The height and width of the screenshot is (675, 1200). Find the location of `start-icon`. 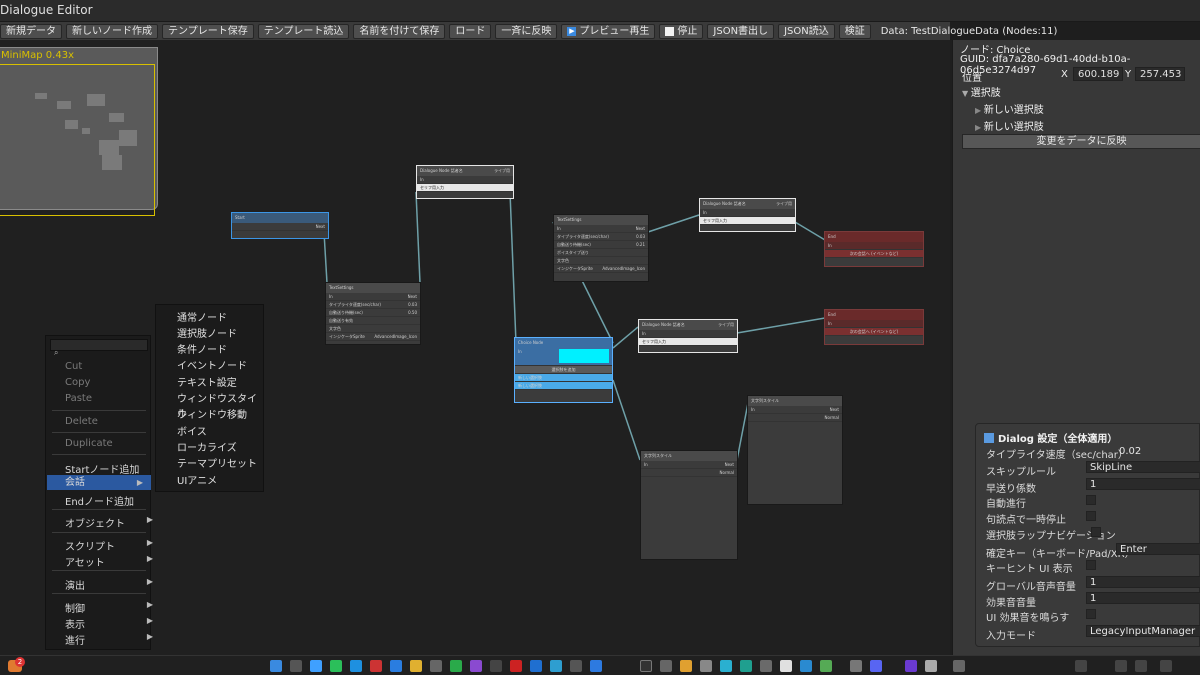

start-icon is located at coordinates (276, 666).